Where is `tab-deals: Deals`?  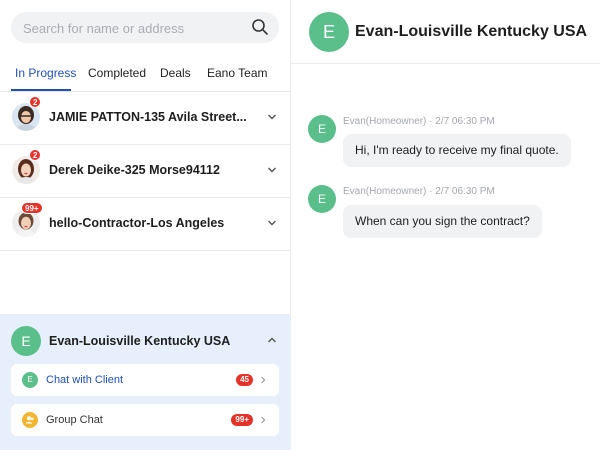
tab-deals: Deals is located at coordinates (175, 73).